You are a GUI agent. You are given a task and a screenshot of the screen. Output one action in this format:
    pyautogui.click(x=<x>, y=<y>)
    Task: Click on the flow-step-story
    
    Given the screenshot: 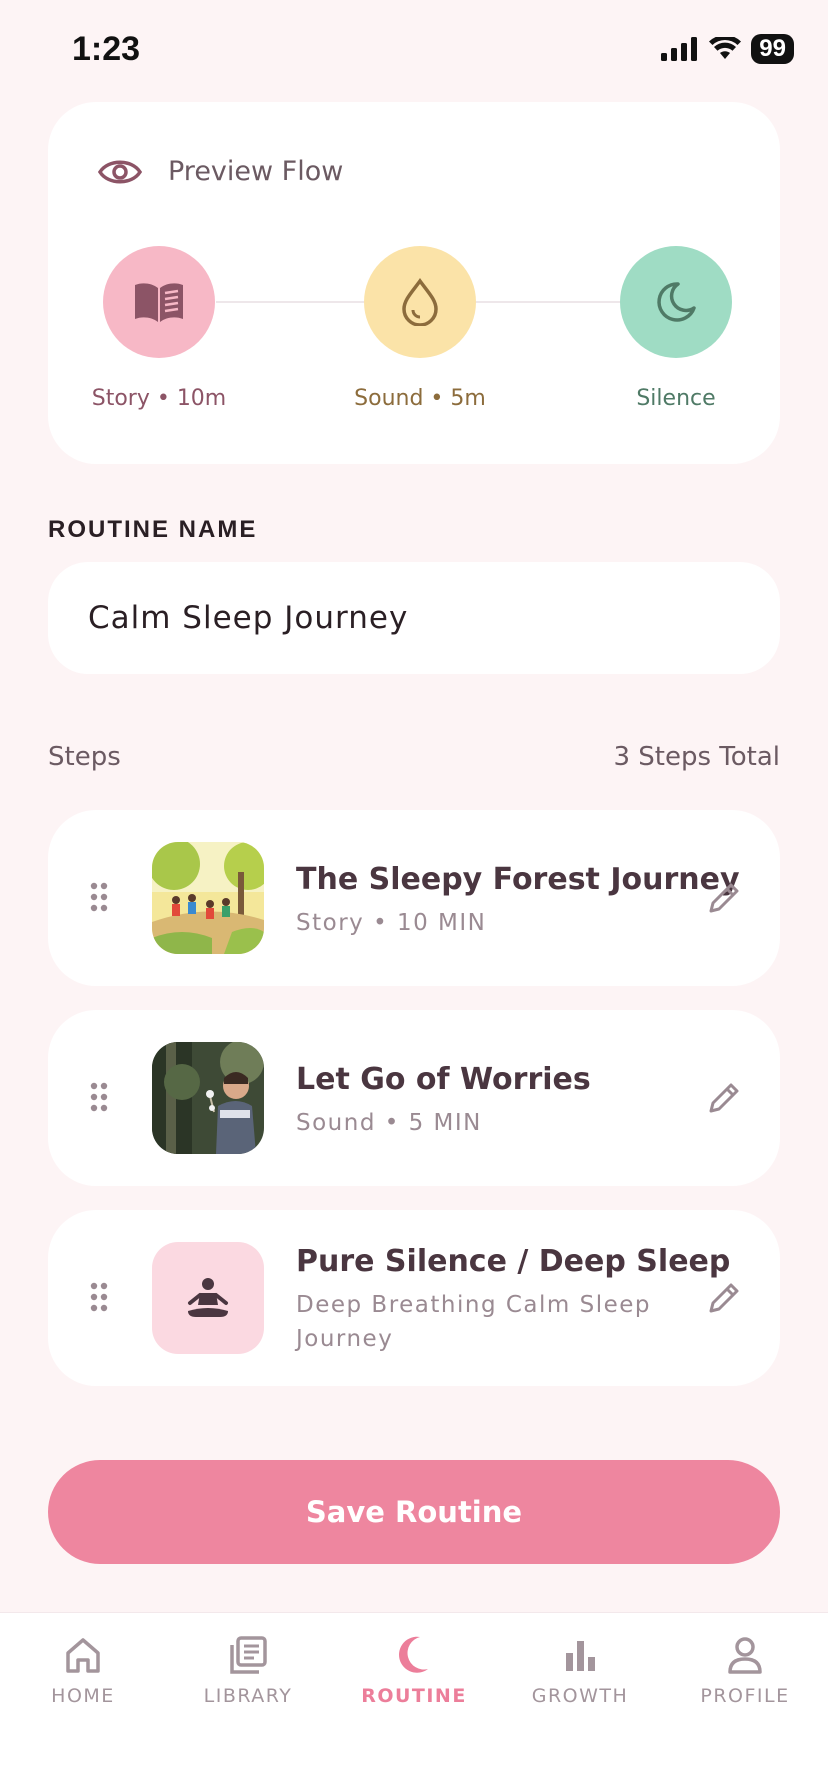 What is the action you would take?
    pyautogui.click(x=159, y=302)
    